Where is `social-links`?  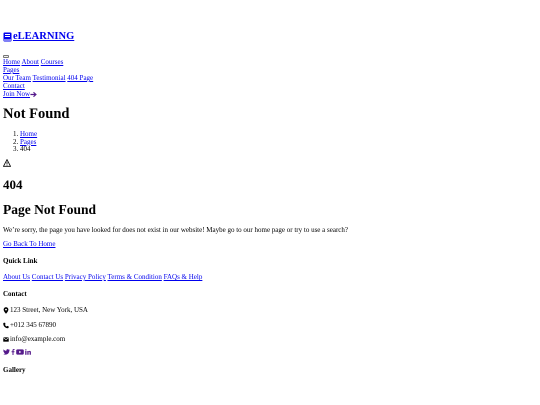
social-links is located at coordinates (17, 352).